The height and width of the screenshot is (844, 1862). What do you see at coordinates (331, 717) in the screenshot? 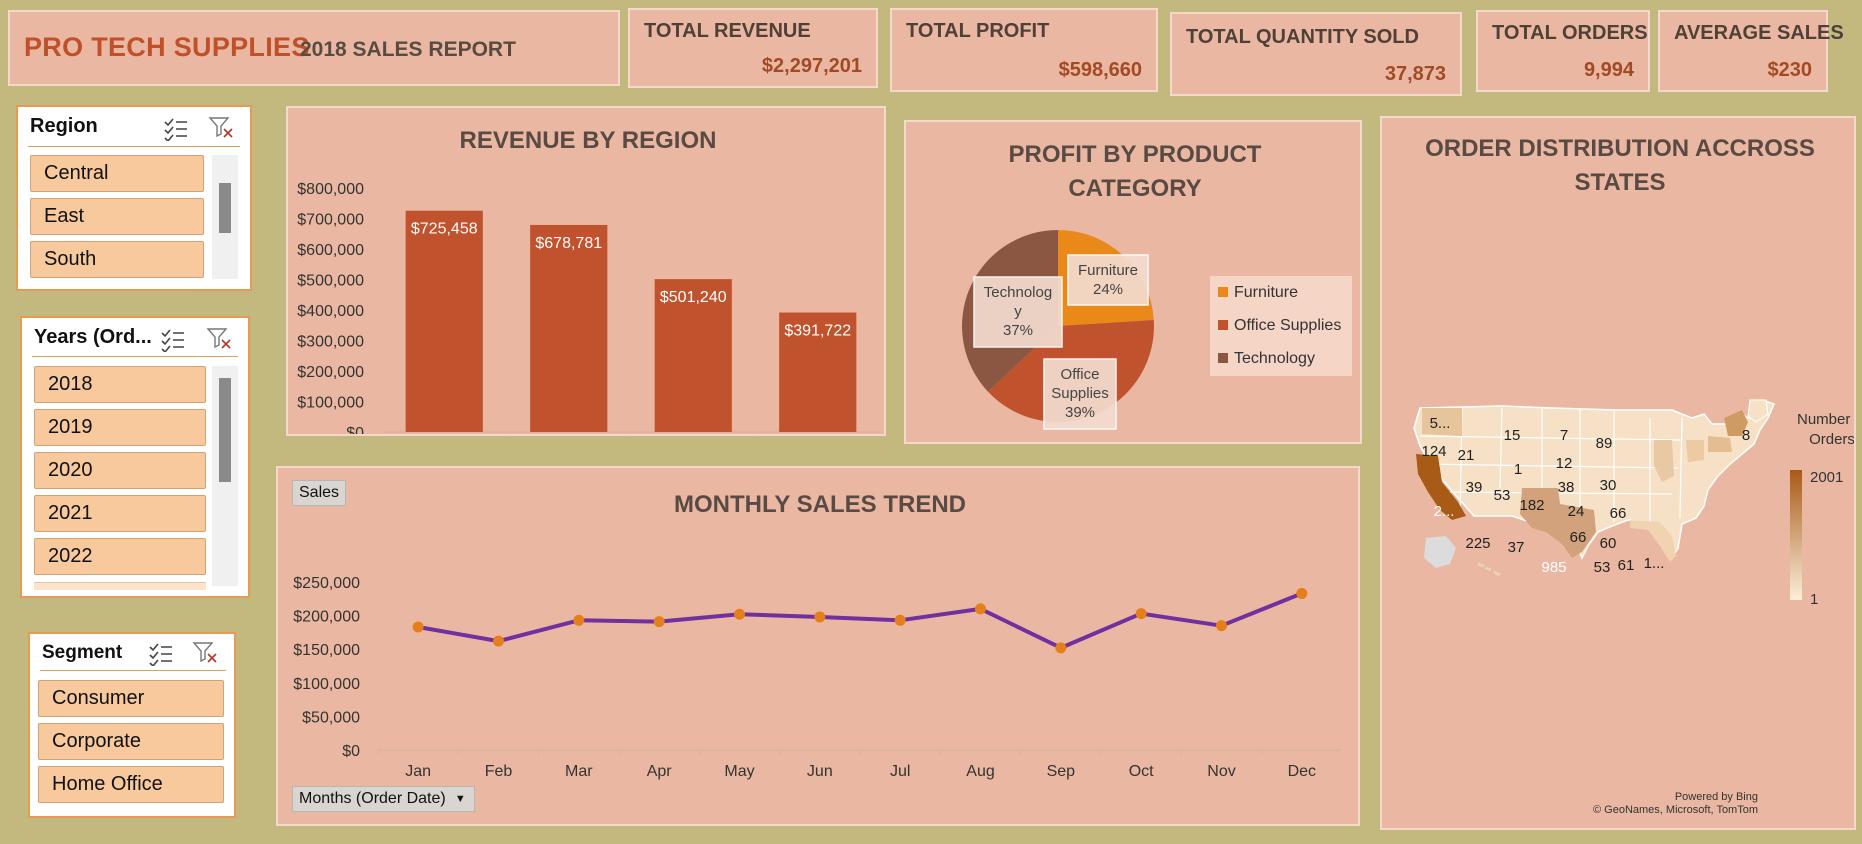
I see `y-tick-label: $50,000` at bounding box center [331, 717].